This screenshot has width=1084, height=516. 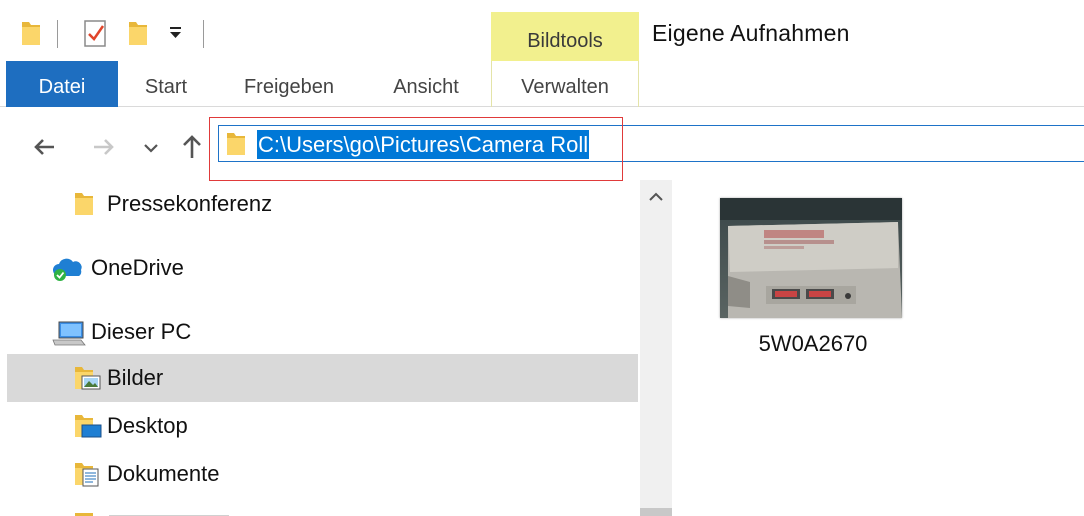 I want to click on properties-check-icon, so click(x=96, y=35).